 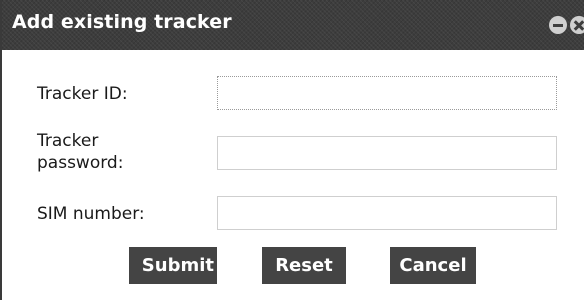 What do you see at coordinates (387, 93) in the screenshot?
I see `tracker-id-input` at bounding box center [387, 93].